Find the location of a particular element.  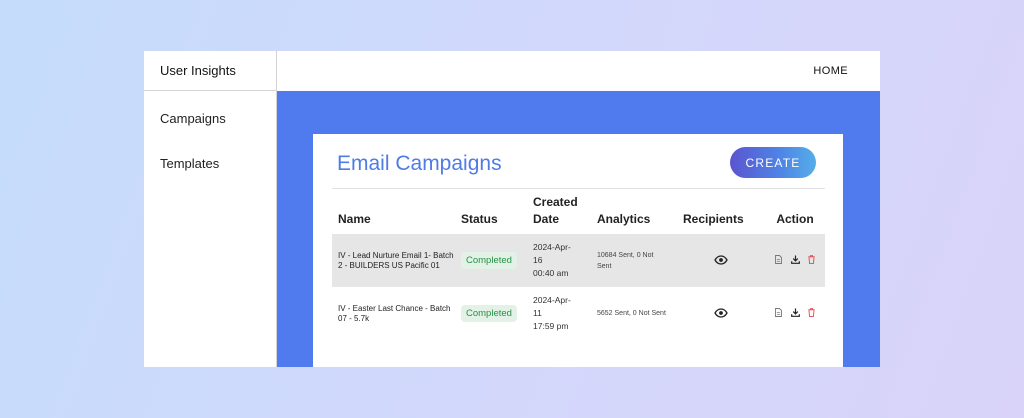

app-title: User Insights is located at coordinates (210, 71).